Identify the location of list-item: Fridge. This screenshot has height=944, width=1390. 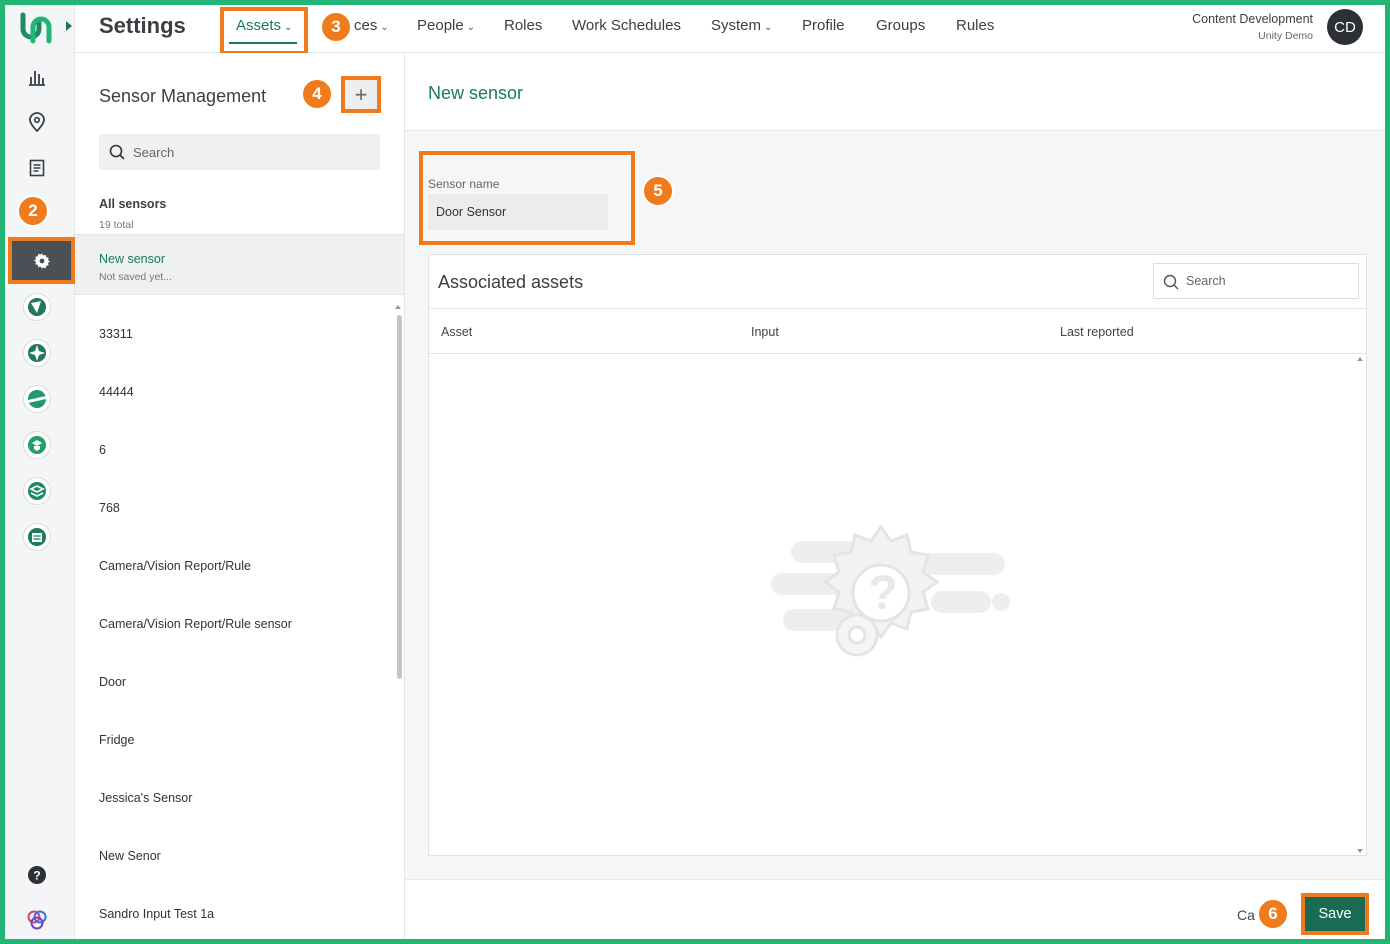
(116, 740).